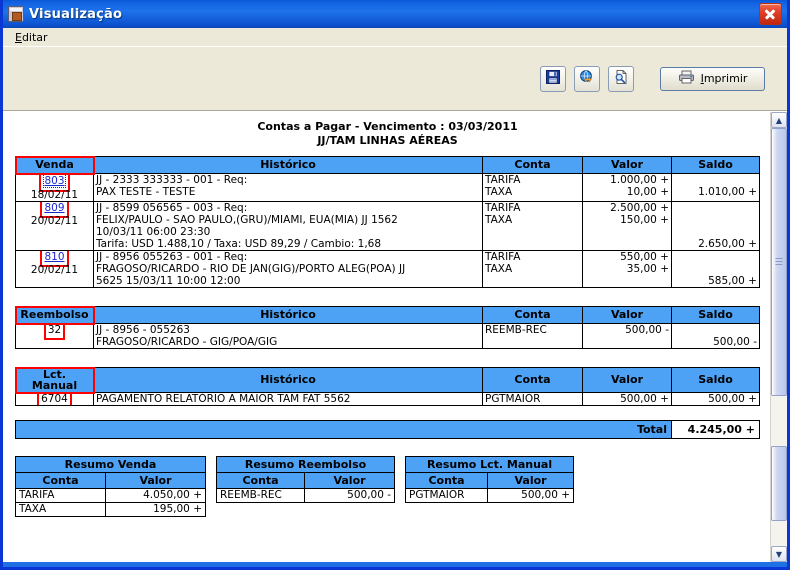 The height and width of the screenshot is (570, 790). I want to click on conta-cell: TARIFA TAXA, so click(532, 226).